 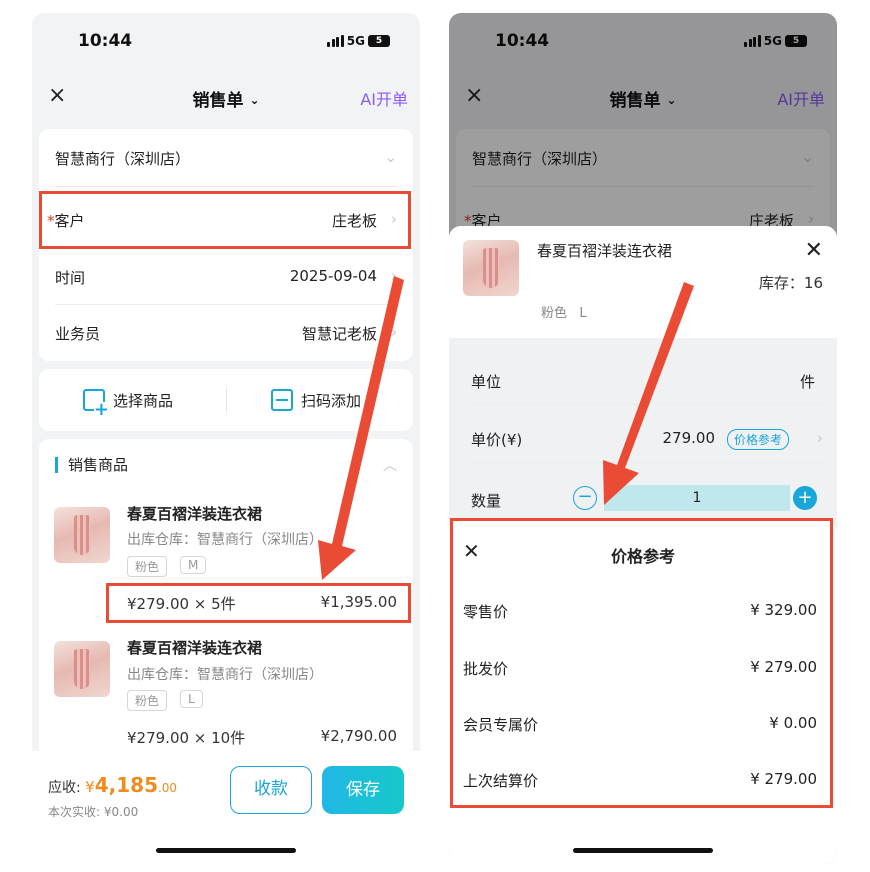 I want to click on customer-label-text: 客户, so click(x=69, y=221).